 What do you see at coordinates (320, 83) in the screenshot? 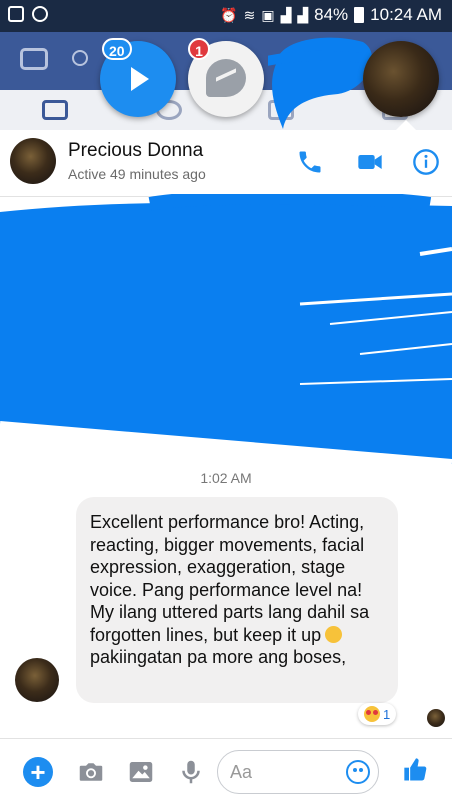
I see `redaction-scribble-top` at bounding box center [320, 83].